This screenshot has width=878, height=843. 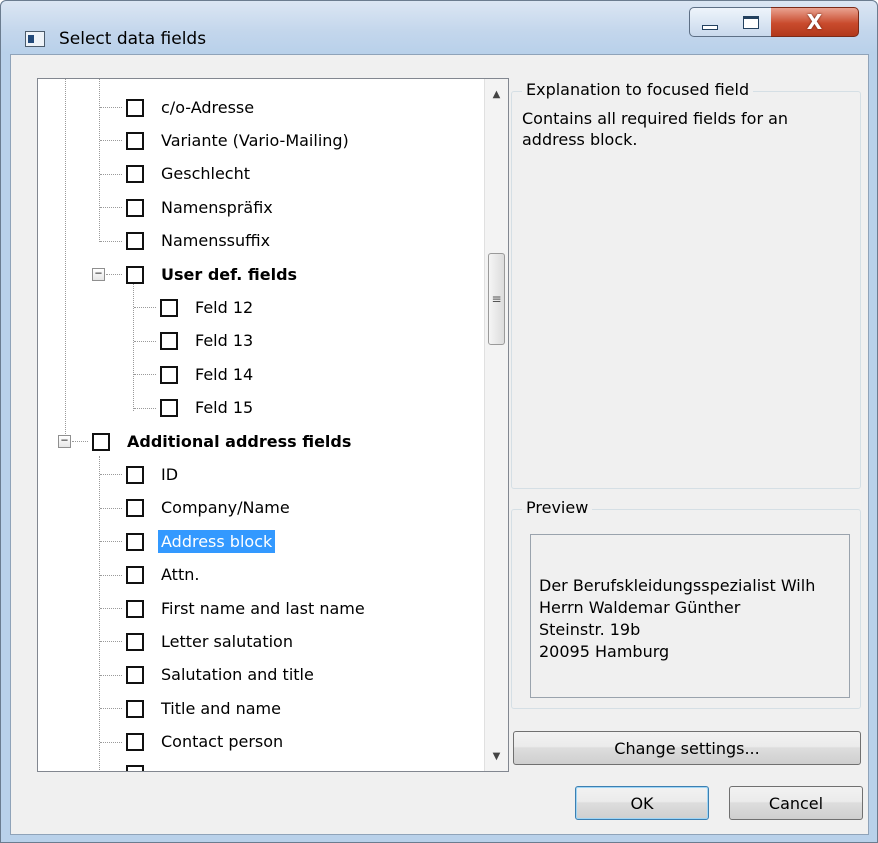 What do you see at coordinates (205, 173) in the screenshot?
I see `tree-item-label: Geschlecht` at bounding box center [205, 173].